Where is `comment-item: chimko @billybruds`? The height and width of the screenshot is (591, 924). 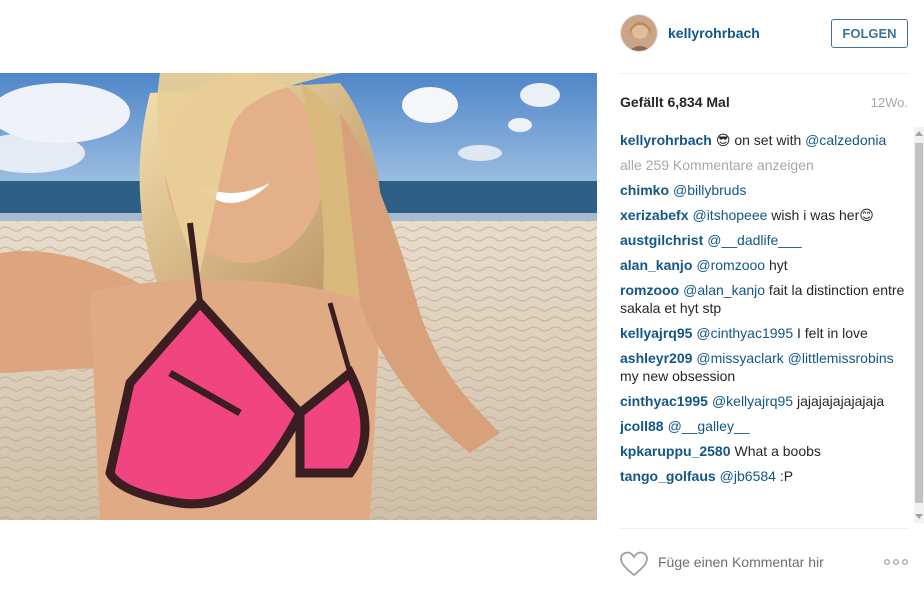
comment-item: chimko @billybruds is located at coordinates (765, 190).